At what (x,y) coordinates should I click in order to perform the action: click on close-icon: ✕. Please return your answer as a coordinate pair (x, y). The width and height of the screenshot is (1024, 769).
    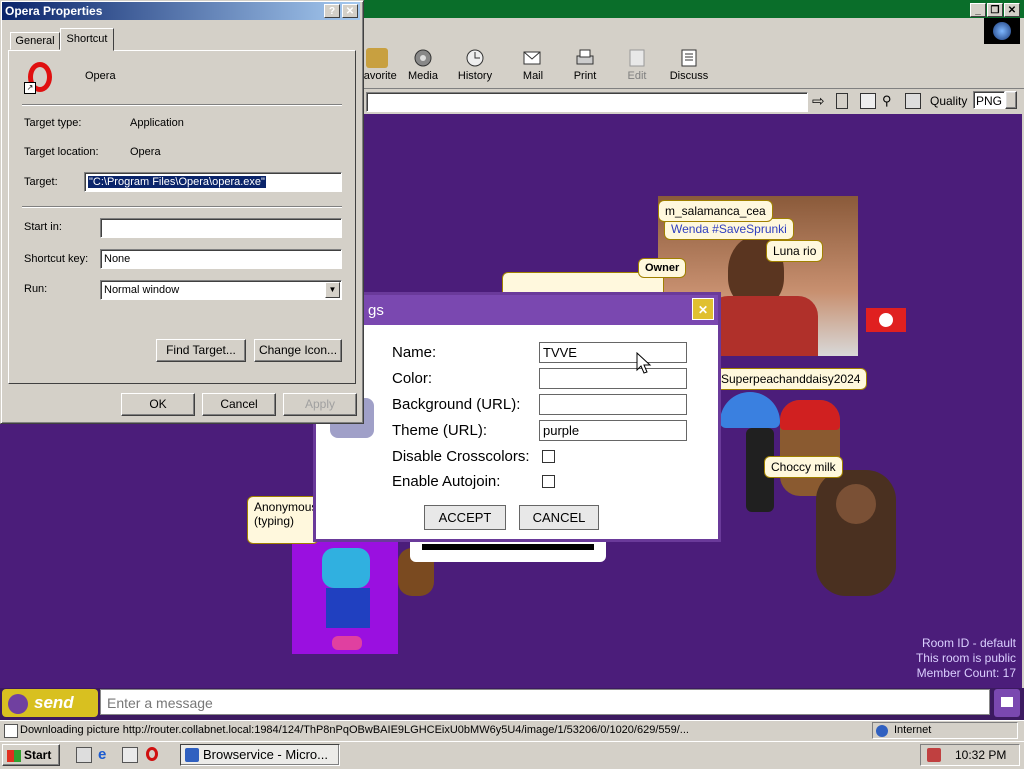
    Looking at the image, I should click on (703, 309).